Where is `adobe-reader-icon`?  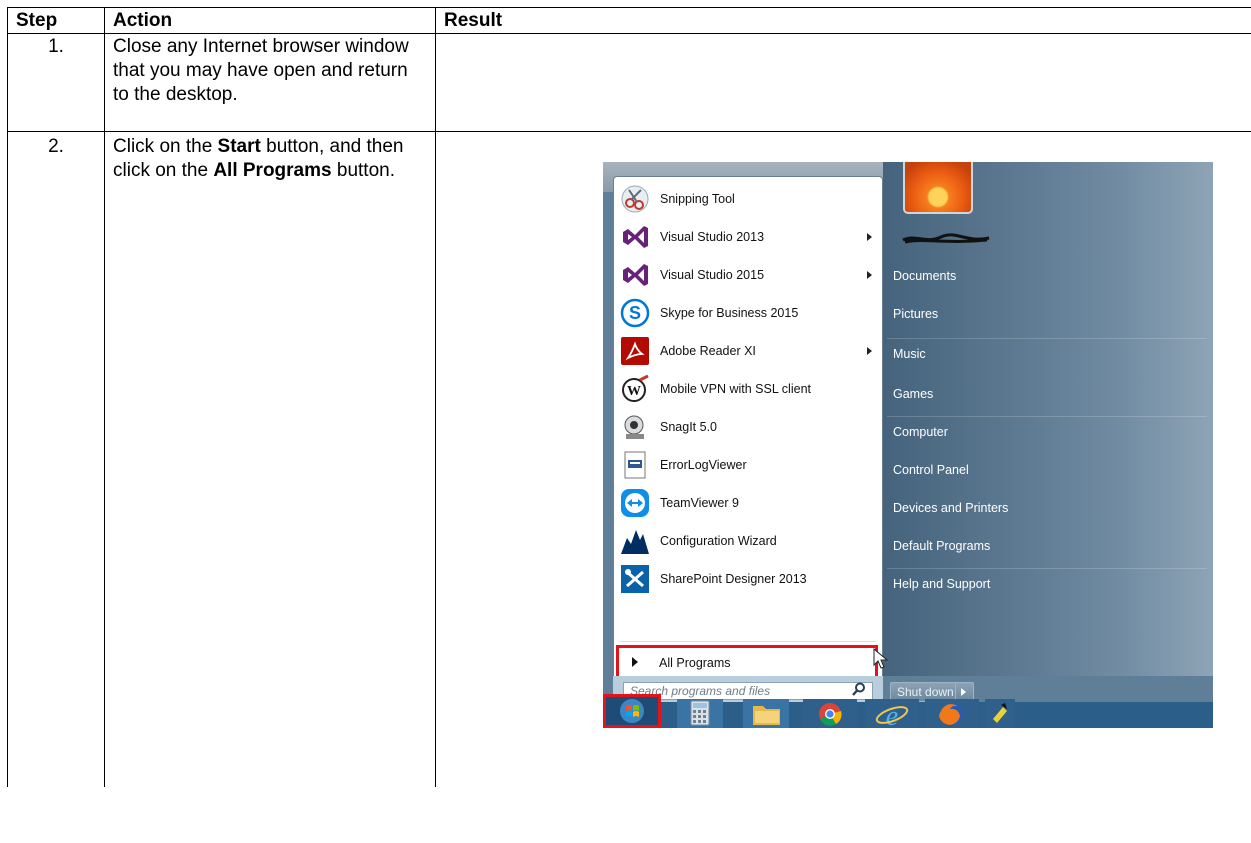
adobe-reader-icon is located at coordinates (635, 351).